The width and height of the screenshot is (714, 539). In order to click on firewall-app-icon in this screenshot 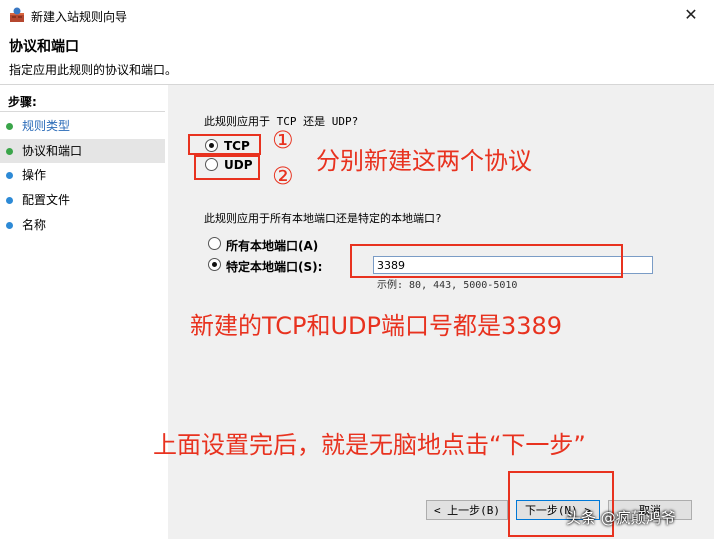, I will do `click(17, 14)`.